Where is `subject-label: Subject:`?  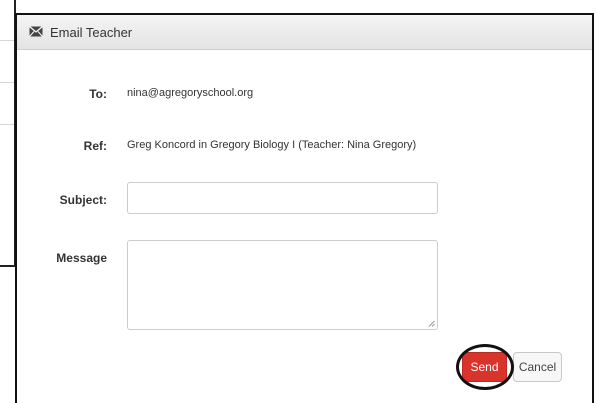
subject-label: Subject: is located at coordinates (83, 200).